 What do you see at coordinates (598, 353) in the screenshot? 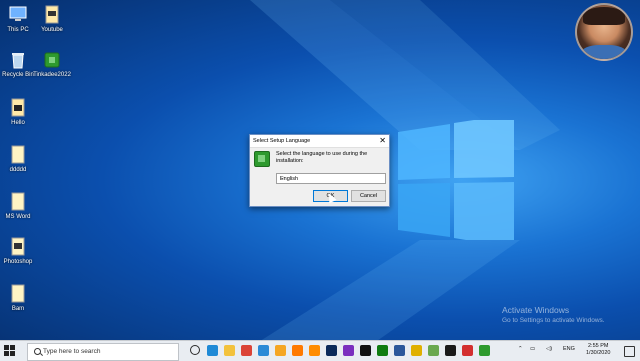
I see `clock-date: 1/30/2020` at bounding box center [598, 353].